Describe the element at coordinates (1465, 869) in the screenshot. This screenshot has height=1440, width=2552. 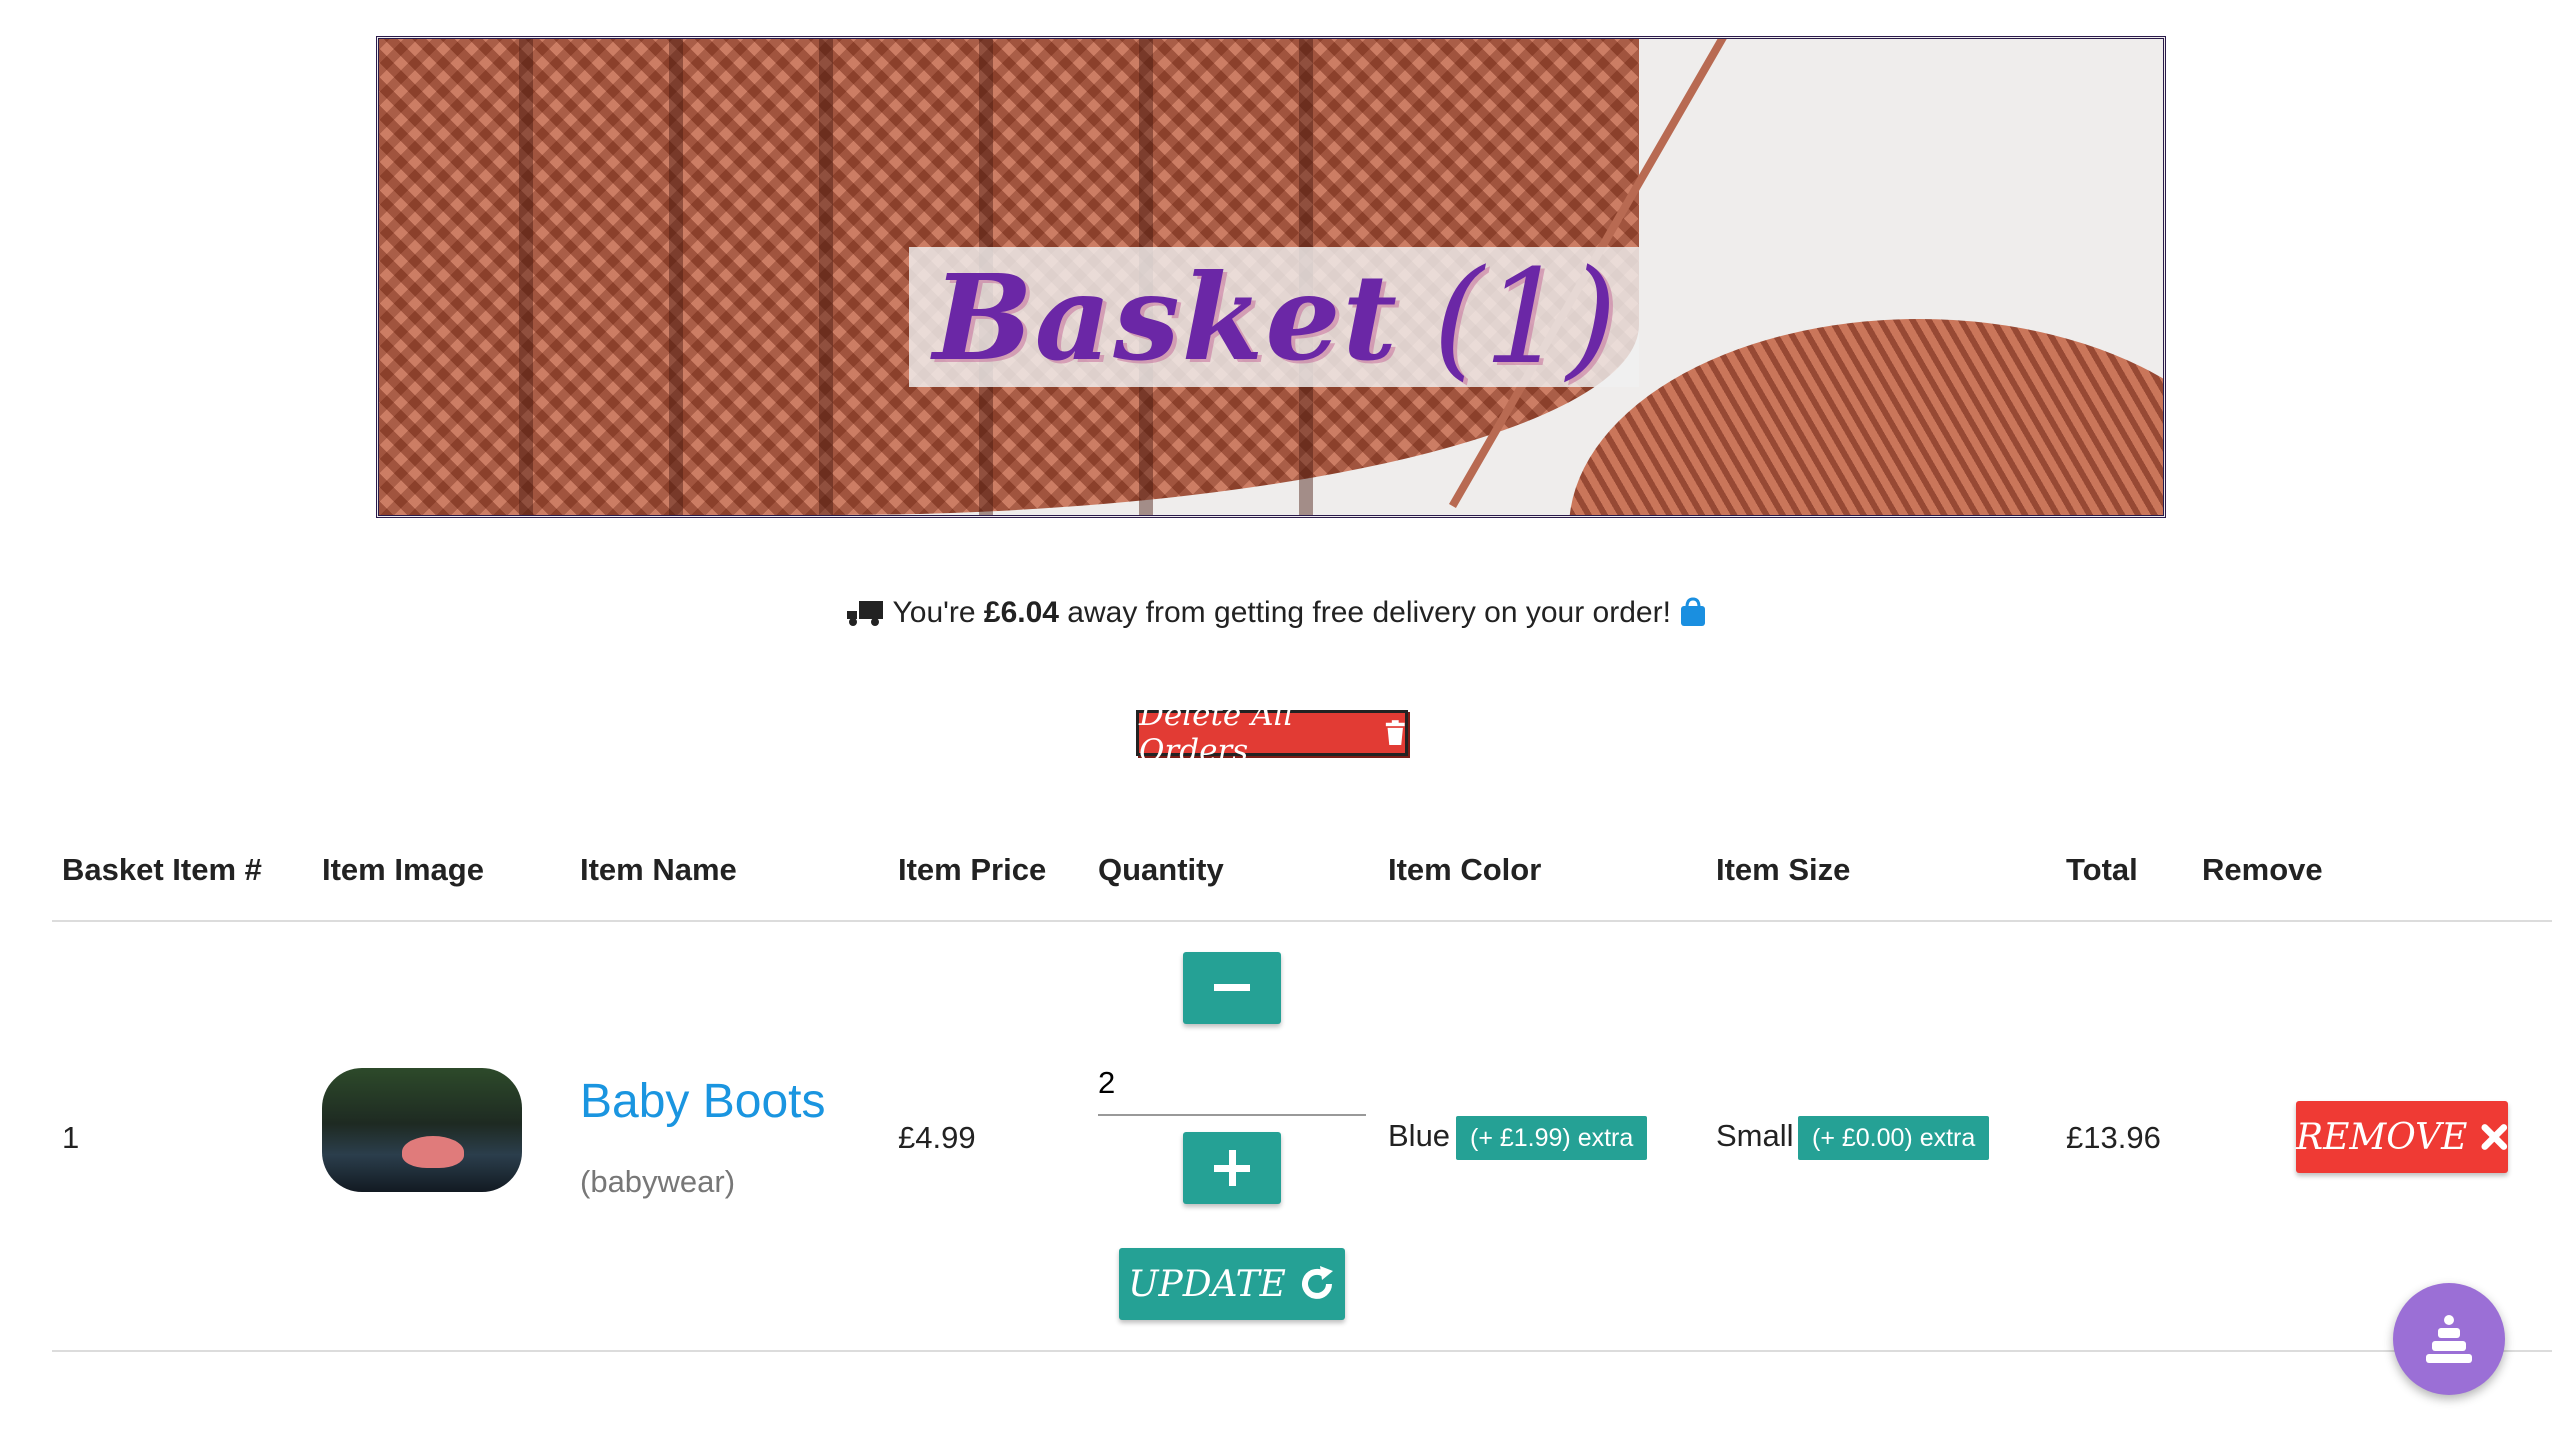
I see `header-item-color: Item Color` at that location.